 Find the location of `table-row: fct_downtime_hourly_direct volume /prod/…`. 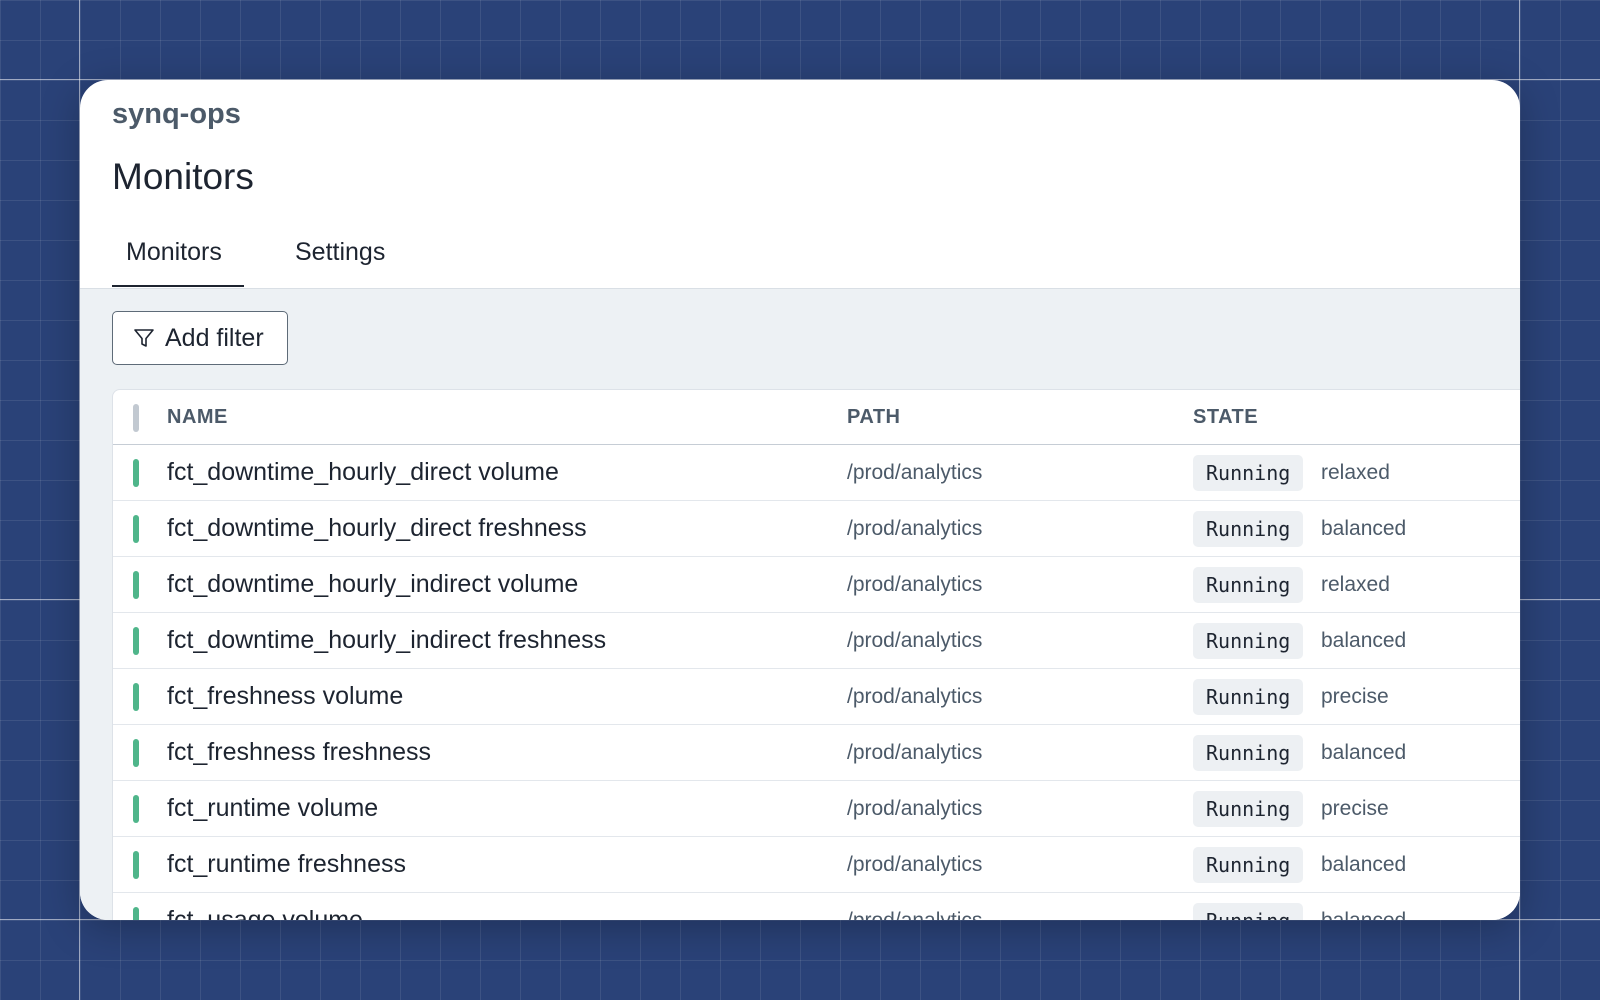

table-row: fct_downtime_hourly_direct volume /prod/… is located at coordinates (816, 473).